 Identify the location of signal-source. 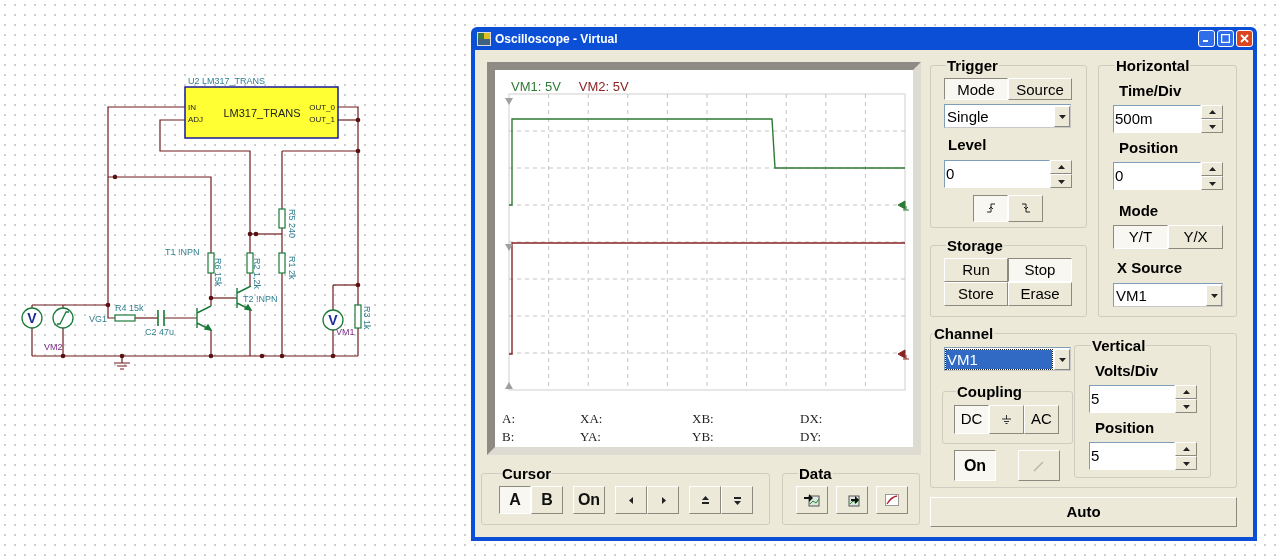
(63, 318).